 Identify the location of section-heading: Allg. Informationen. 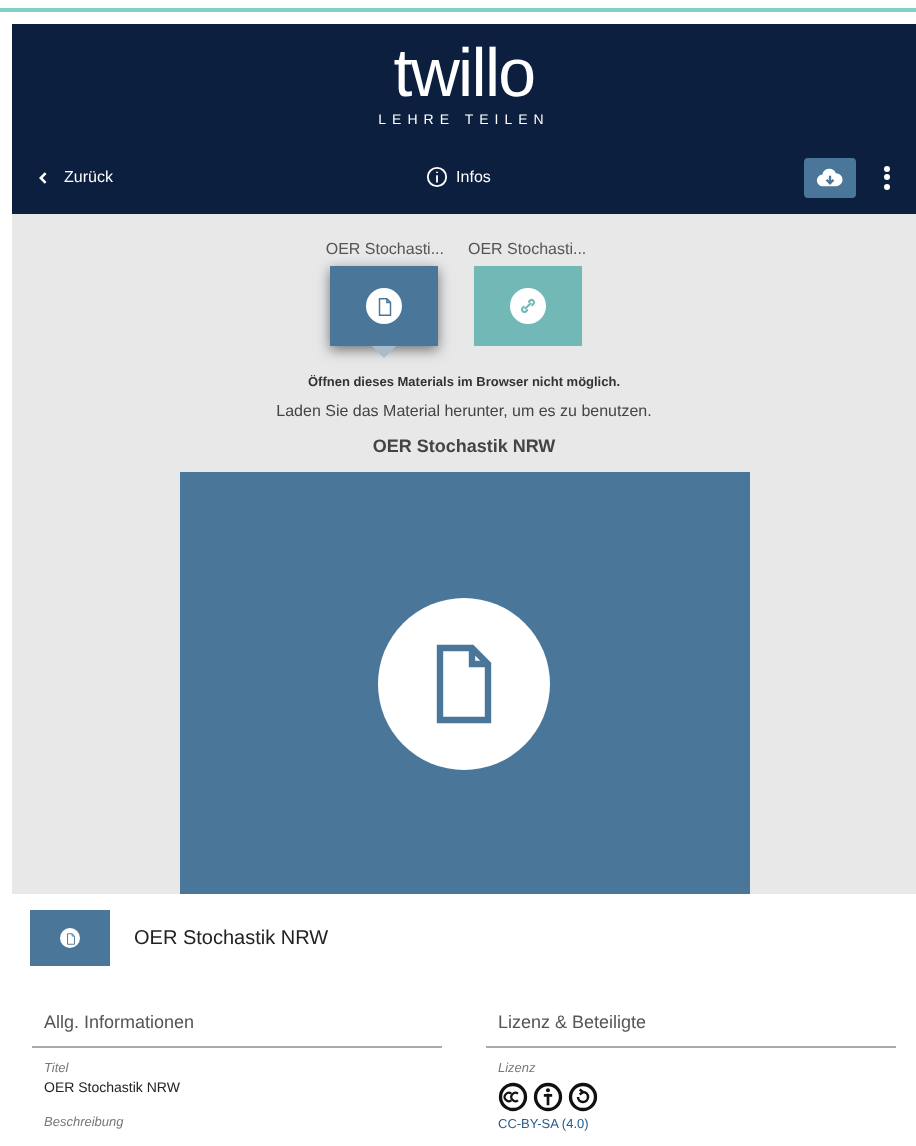
(119, 1023).